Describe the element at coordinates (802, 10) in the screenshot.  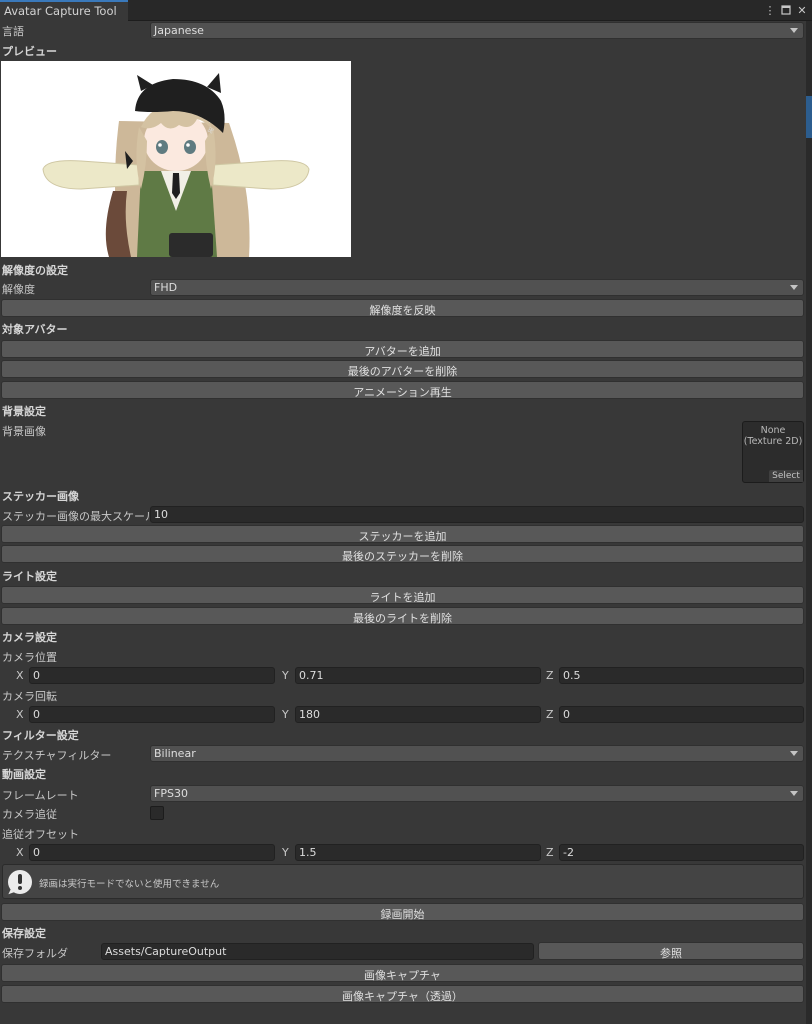
I see `close-icon: ✕` at that location.